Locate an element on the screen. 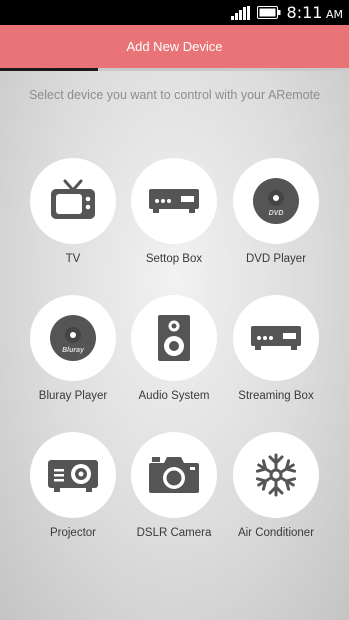 The image size is (349, 620). device-label: DSLR Camera is located at coordinates (174, 533).